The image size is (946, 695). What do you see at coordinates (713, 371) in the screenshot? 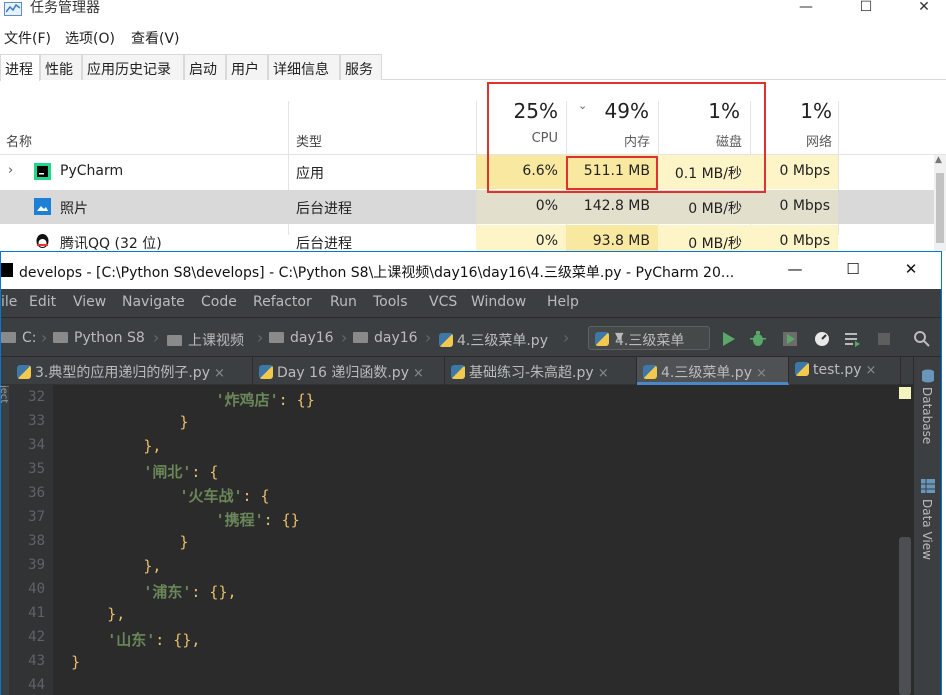
I see `editor-tab-active: 4.三级菜单.py ×` at bounding box center [713, 371].